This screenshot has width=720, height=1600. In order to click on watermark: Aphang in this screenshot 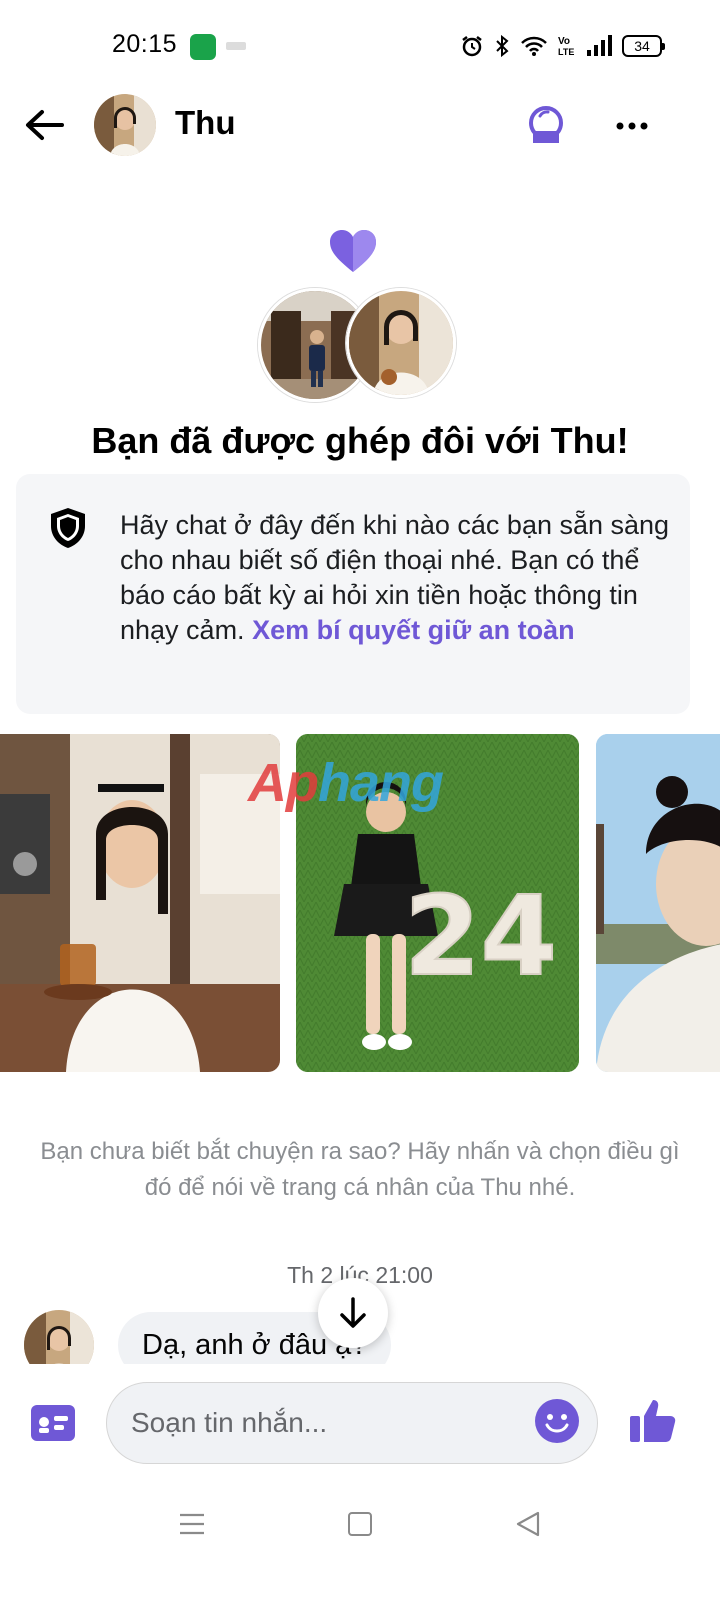, I will do `click(346, 783)`.